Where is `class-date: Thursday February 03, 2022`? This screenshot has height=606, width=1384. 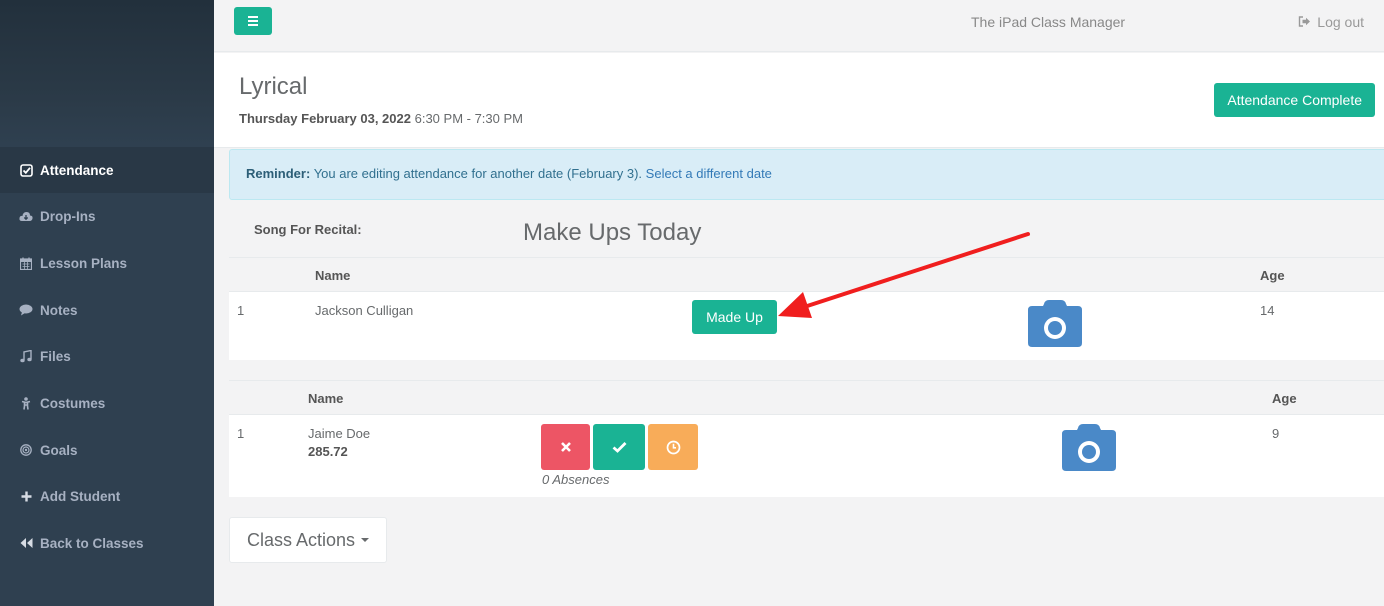
class-date: Thursday February 03, 2022 is located at coordinates (325, 118).